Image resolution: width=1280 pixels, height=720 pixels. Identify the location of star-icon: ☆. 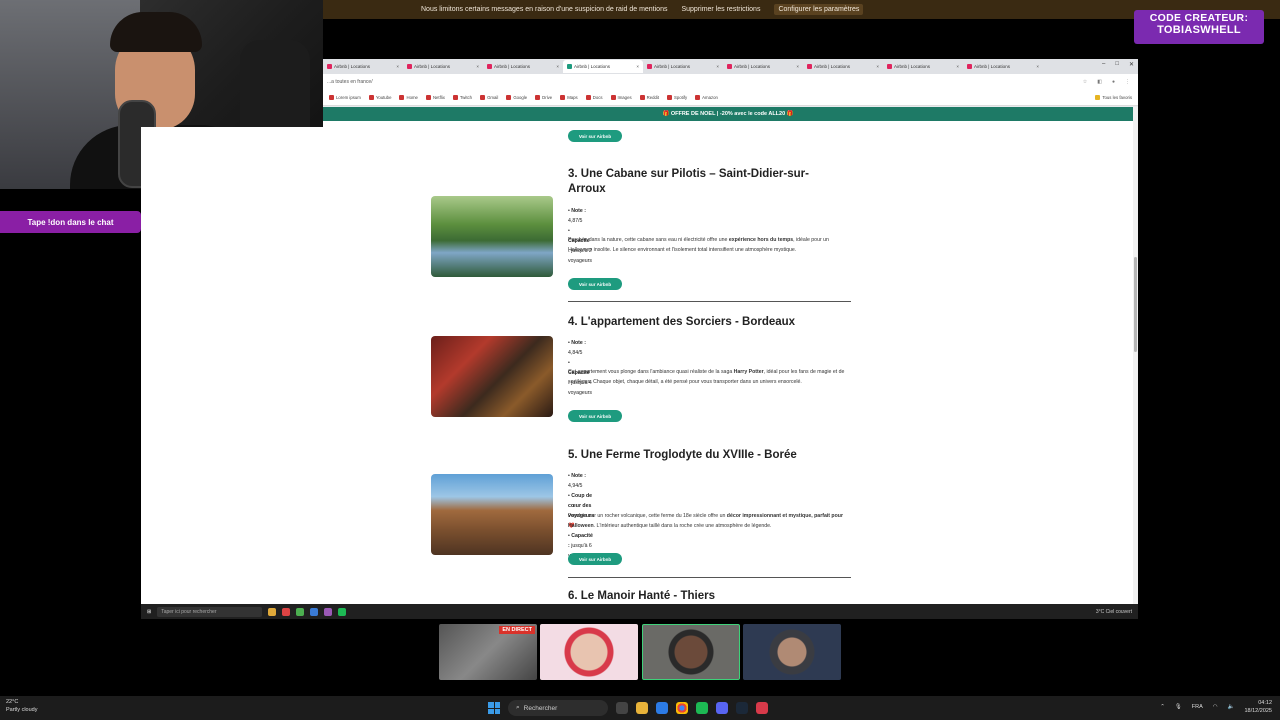
(1085, 82).